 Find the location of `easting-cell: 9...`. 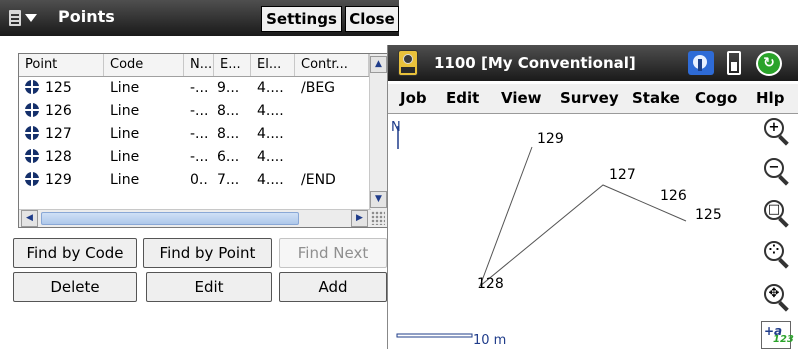

easting-cell: 9... is located at coordinates (228, 88).